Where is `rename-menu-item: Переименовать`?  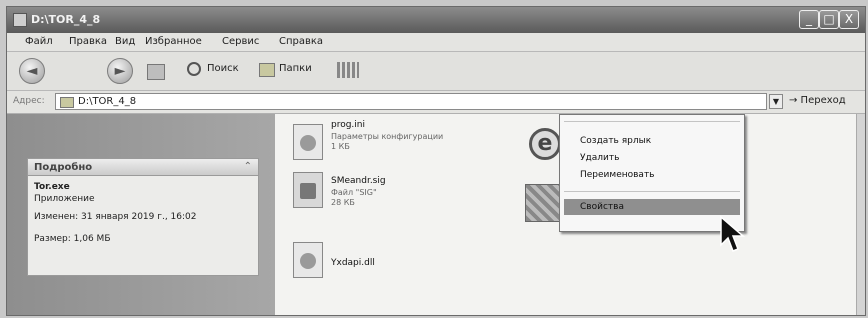 rename-menu-item: Переименовать is located at coordinates (652, 175).